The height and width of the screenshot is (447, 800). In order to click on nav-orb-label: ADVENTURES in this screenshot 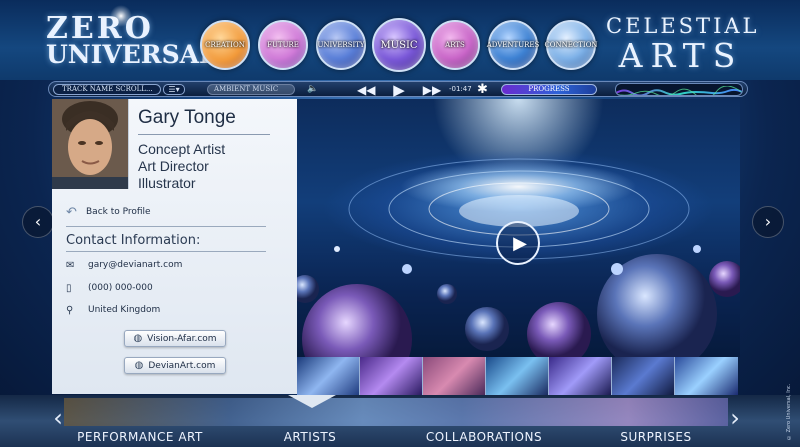, I will do `click(513, 45)`.